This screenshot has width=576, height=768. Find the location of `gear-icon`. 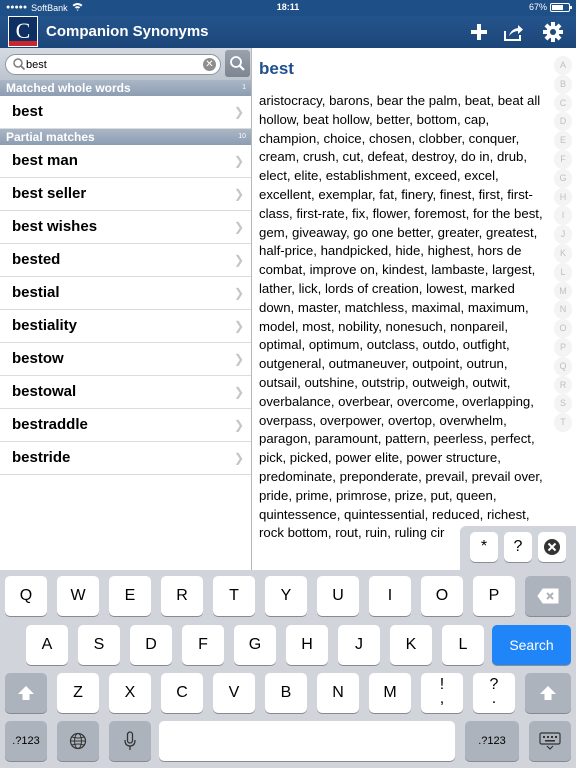

gear-icon is located at coordinates (553, 32).